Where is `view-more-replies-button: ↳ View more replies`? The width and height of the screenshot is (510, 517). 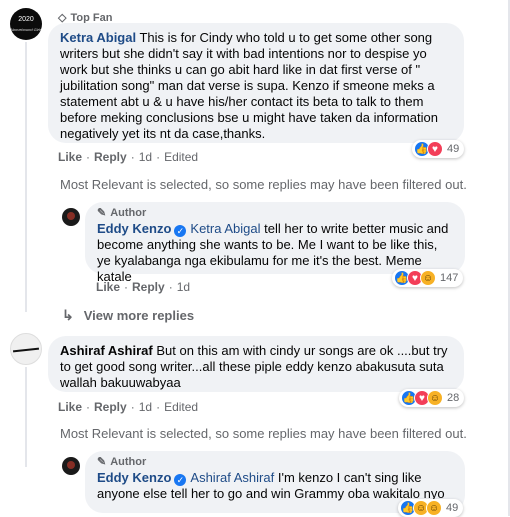
view-more-replies-button: ↳ View more replies is located at coordinates (128, 315).